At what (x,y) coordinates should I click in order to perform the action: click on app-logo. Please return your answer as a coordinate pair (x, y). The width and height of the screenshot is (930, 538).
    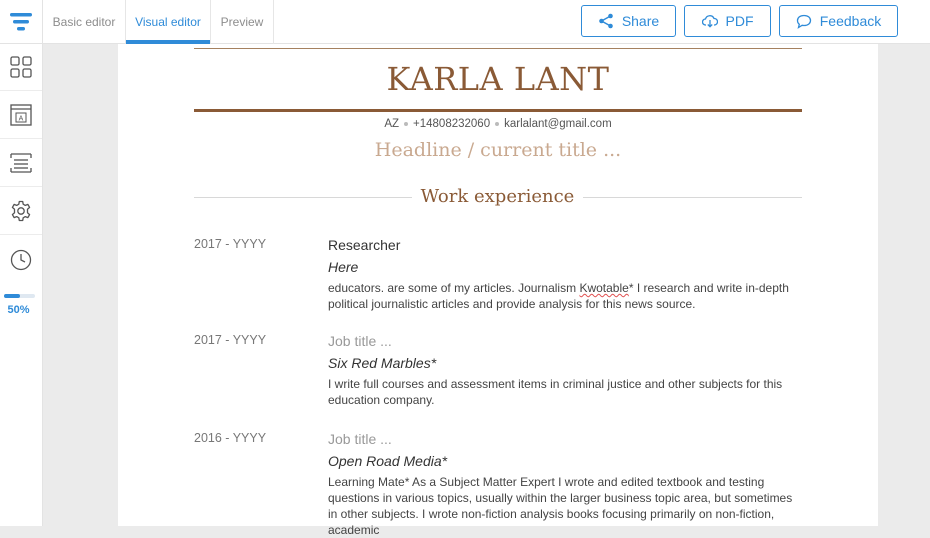
    Looking at the image, I should click on (21, 22).